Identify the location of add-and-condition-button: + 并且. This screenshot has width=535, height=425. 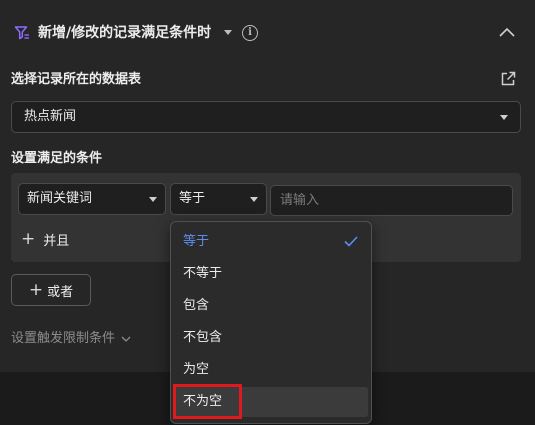
(45, 239).